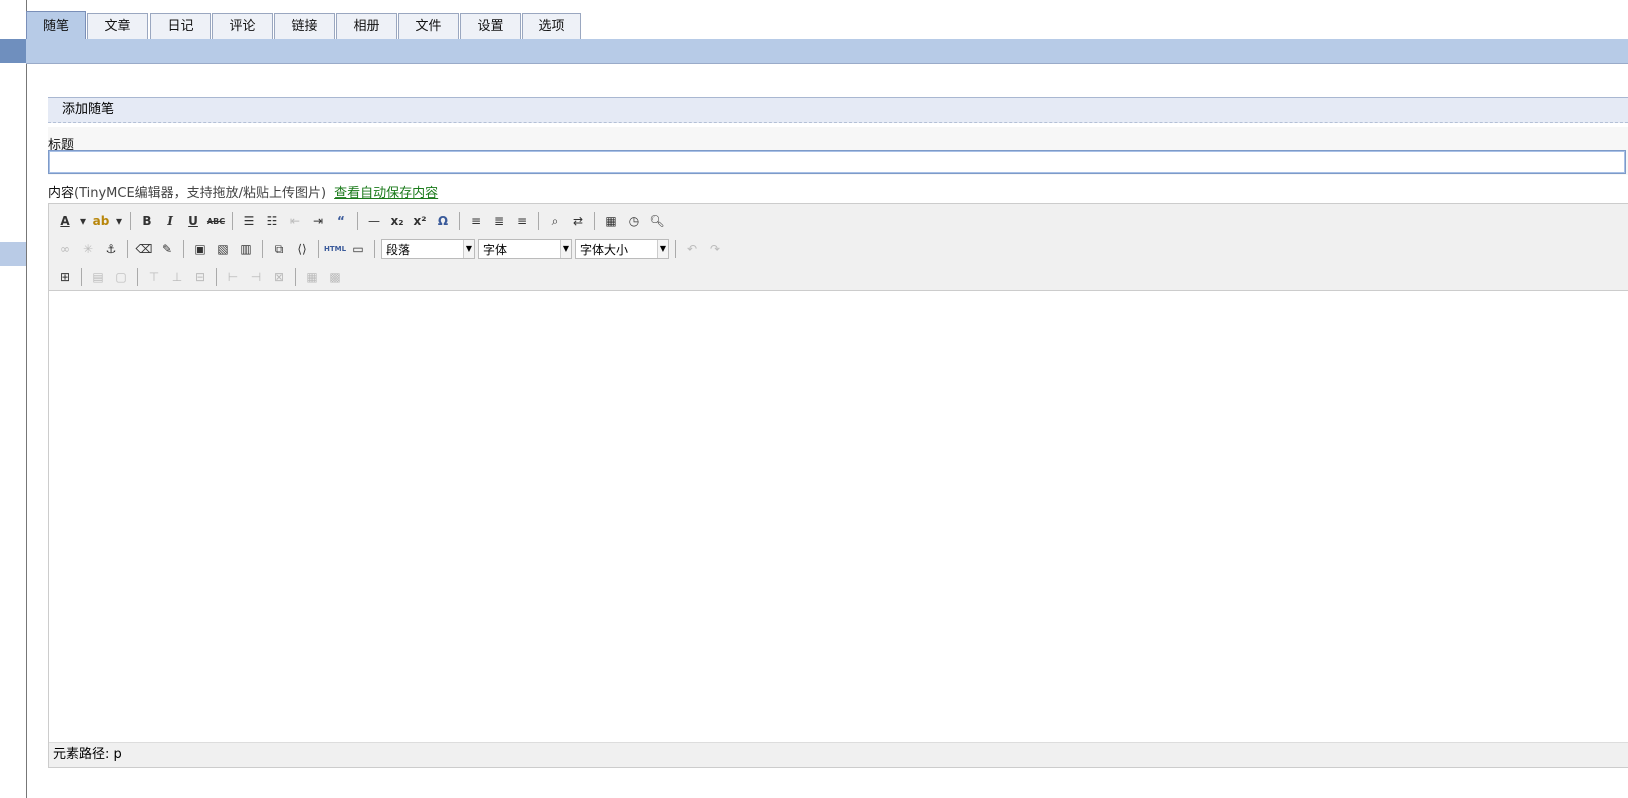 This screenshot has height=798, width=1628. What do you see at coordinates (468, 249) in the screenshot?
I see `chevron-down-icon: ▼` at bounding box center [468, 249].